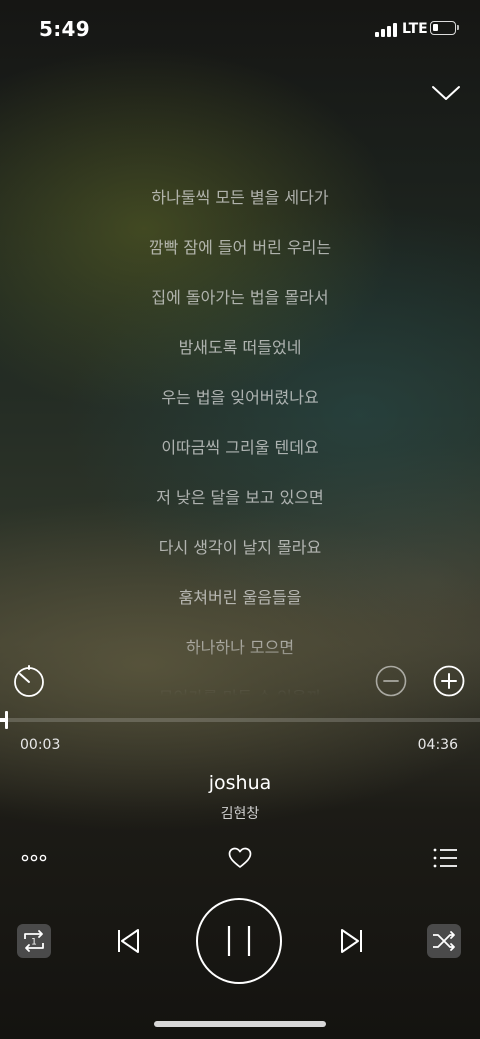 Image resolution: width=480 pixels, height=1039 pixels. I want to click on lyric-line: 집에 돌아가는 법을 몰라서, so click(240, 301).